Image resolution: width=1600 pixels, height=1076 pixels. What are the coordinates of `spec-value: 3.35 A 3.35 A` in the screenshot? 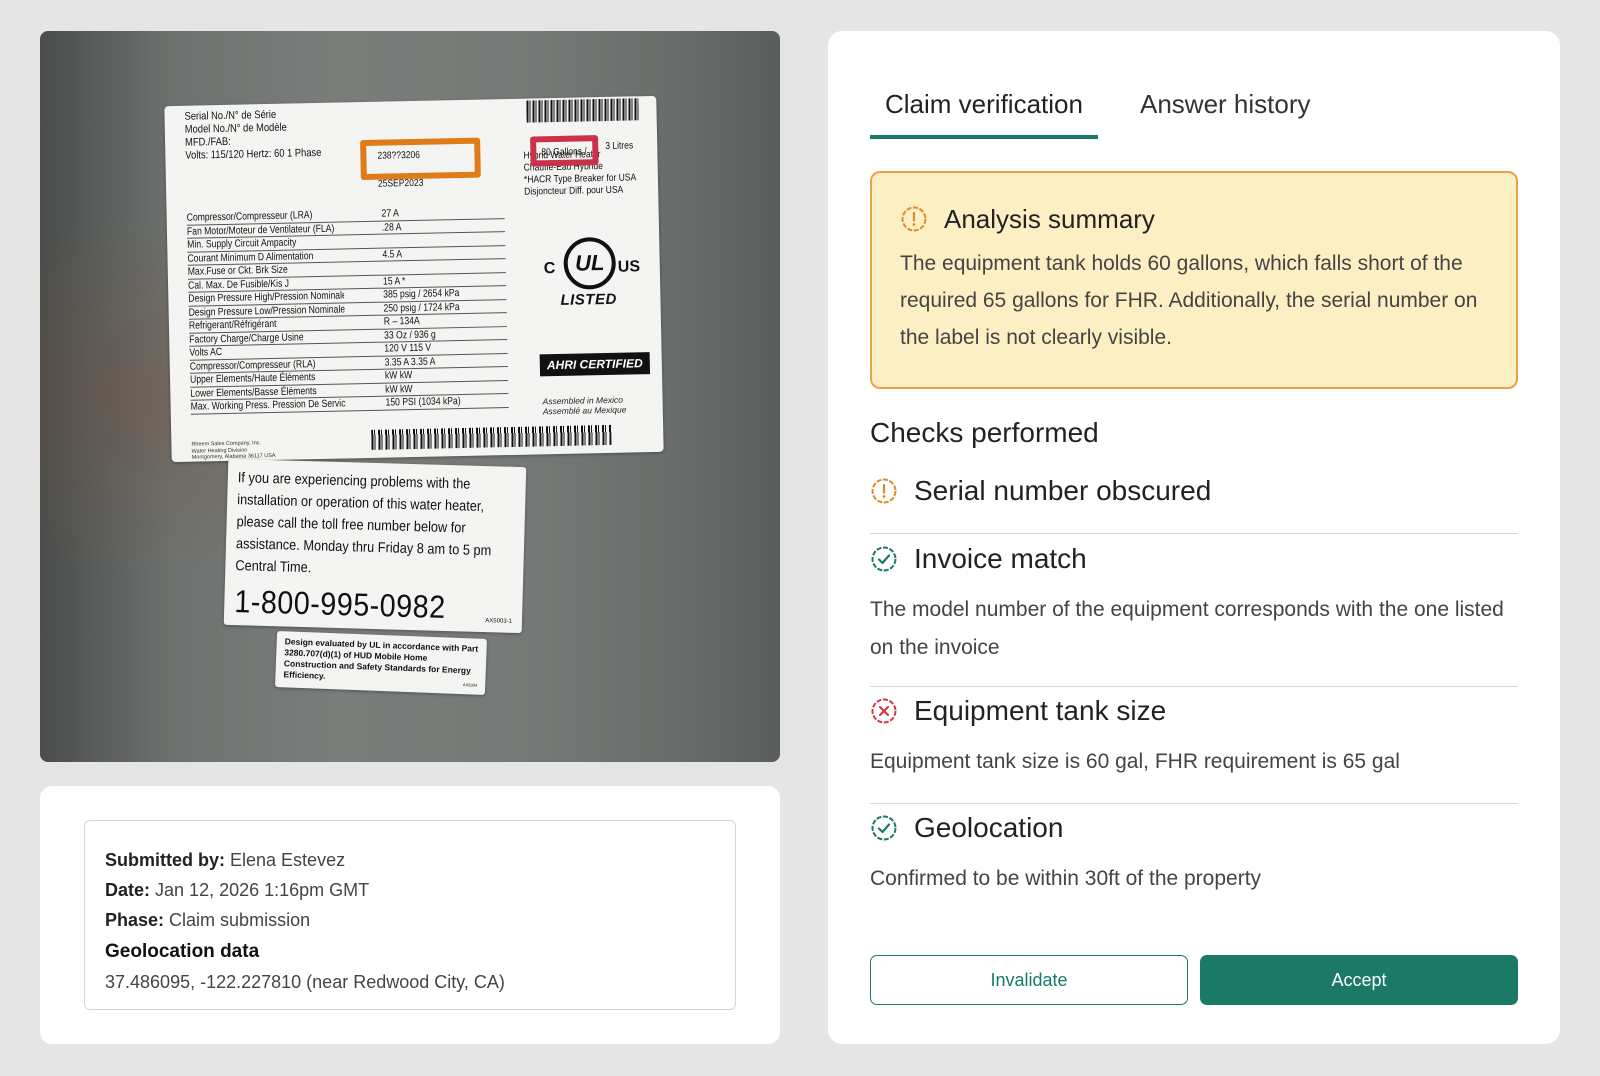 It's located at (410, 362).